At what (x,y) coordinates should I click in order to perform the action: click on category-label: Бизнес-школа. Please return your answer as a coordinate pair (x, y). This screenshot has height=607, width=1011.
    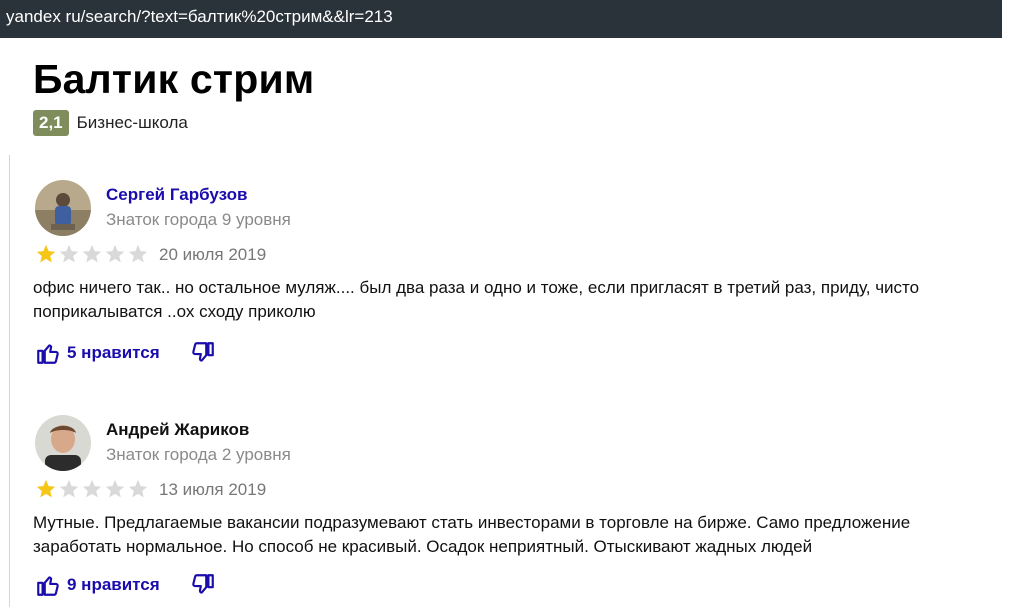
    Looking at the image, I should click on (132, 122).